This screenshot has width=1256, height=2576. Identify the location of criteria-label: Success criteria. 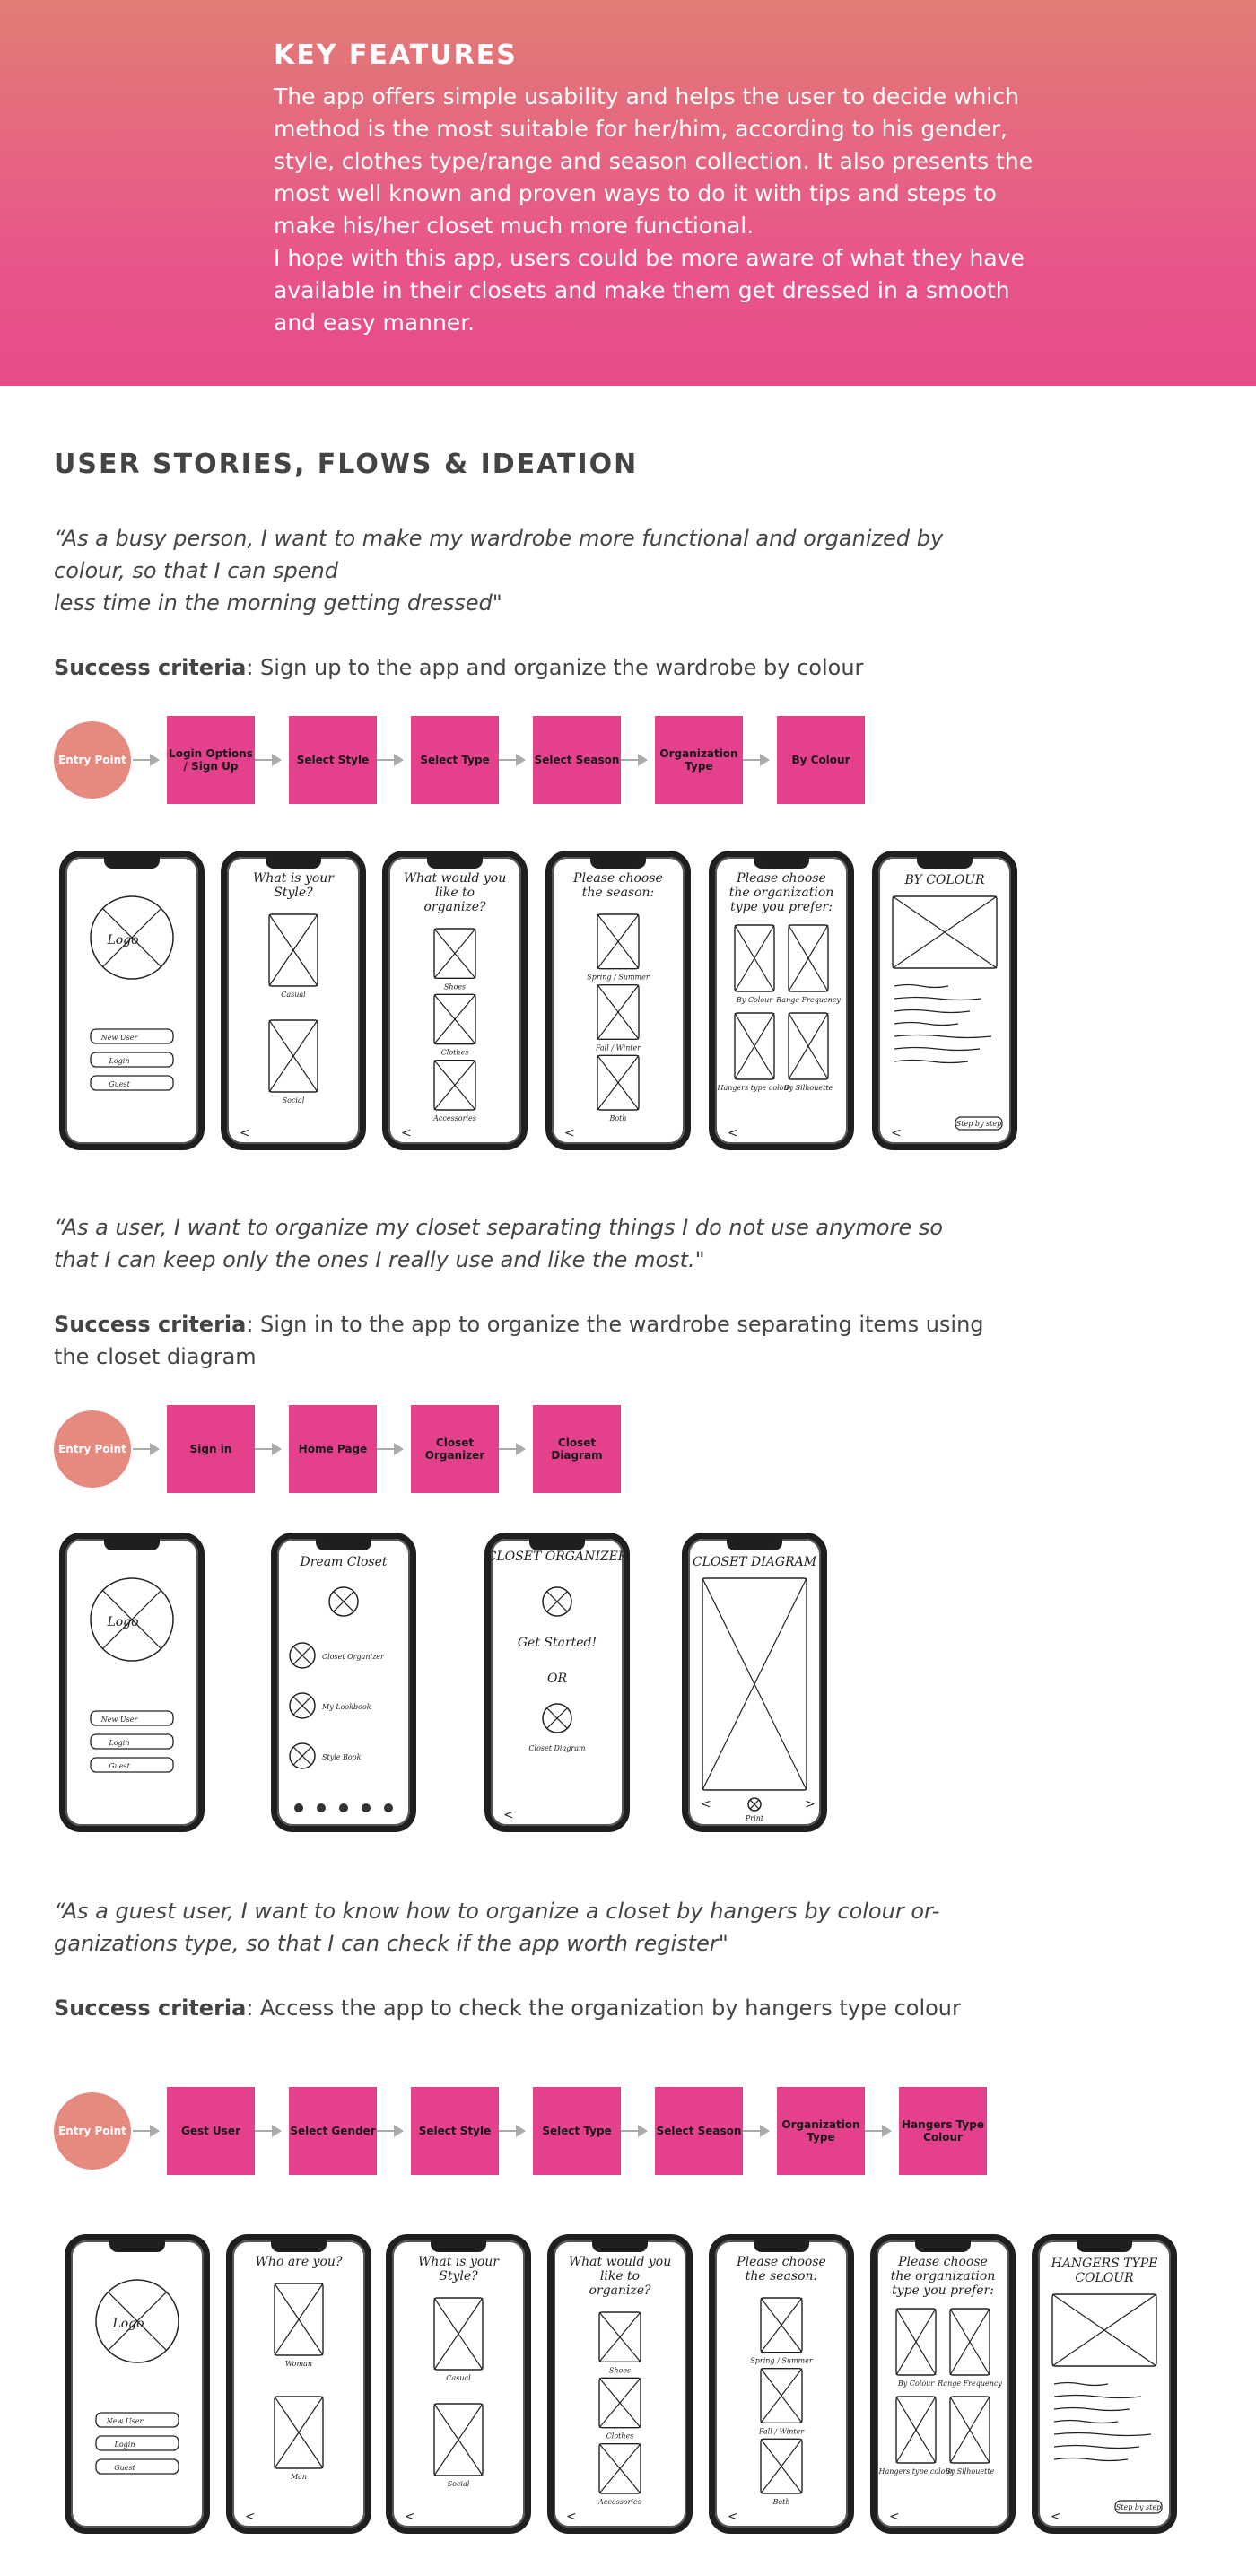
(150, 667).